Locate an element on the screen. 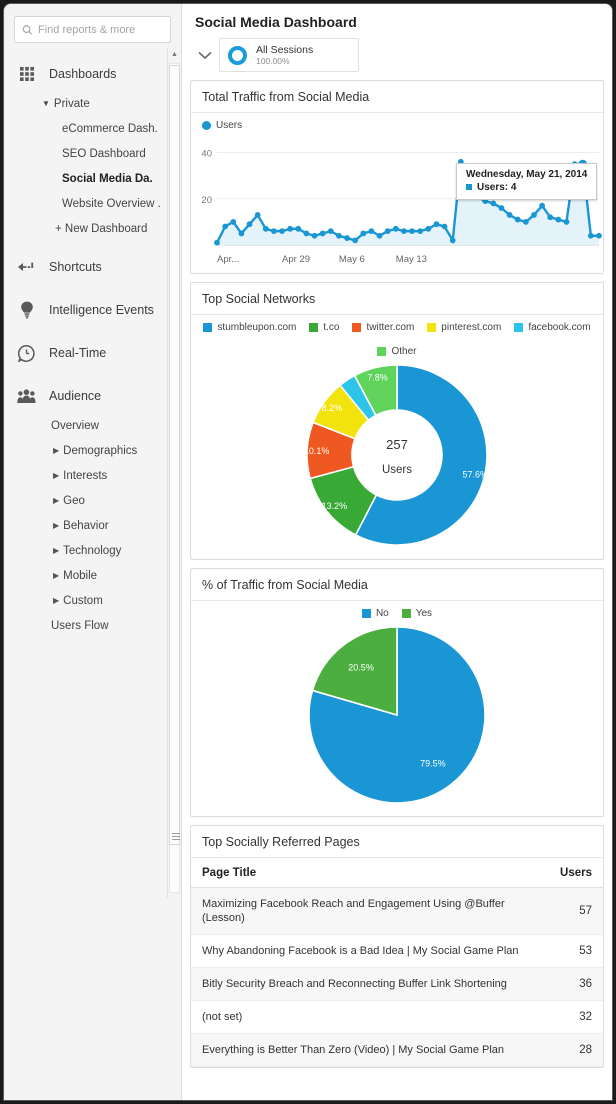  grid-icon is located at coordinates (26, 74).